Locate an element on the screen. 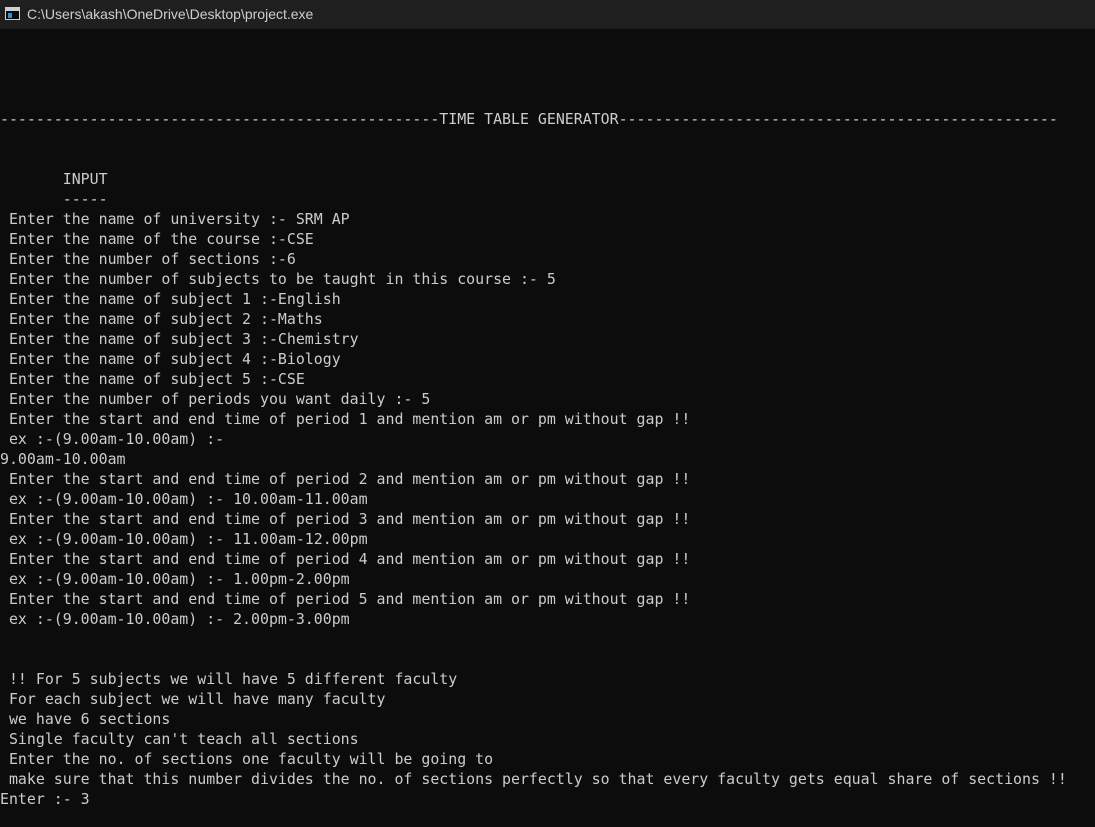 Image resolution: width=1095 pixels, height=827 pixels. console-line: 9.00am-10.00am is located at coordinates (63, 459).